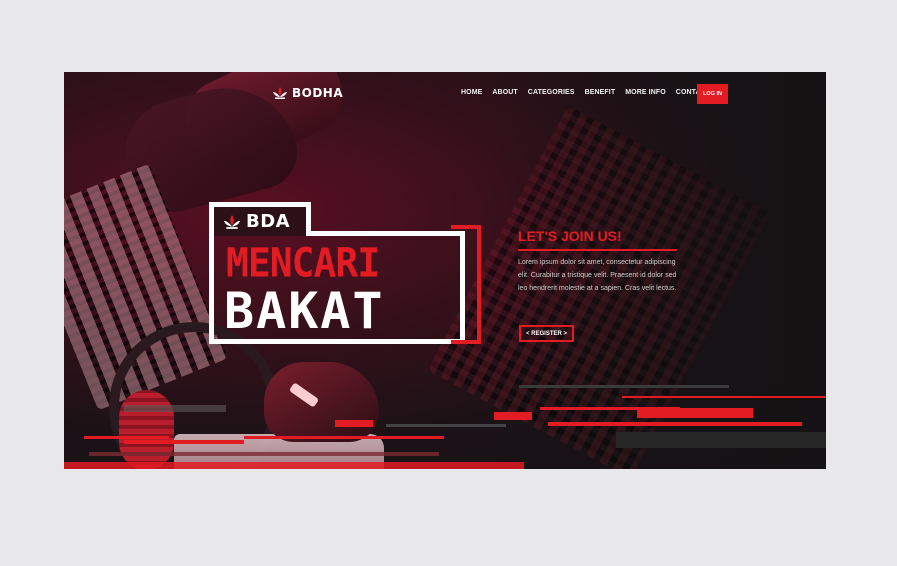  Describe the element at coordinates (551, 92) in the screenshot. I see `nav-categories: CATEGORIES` at that location.